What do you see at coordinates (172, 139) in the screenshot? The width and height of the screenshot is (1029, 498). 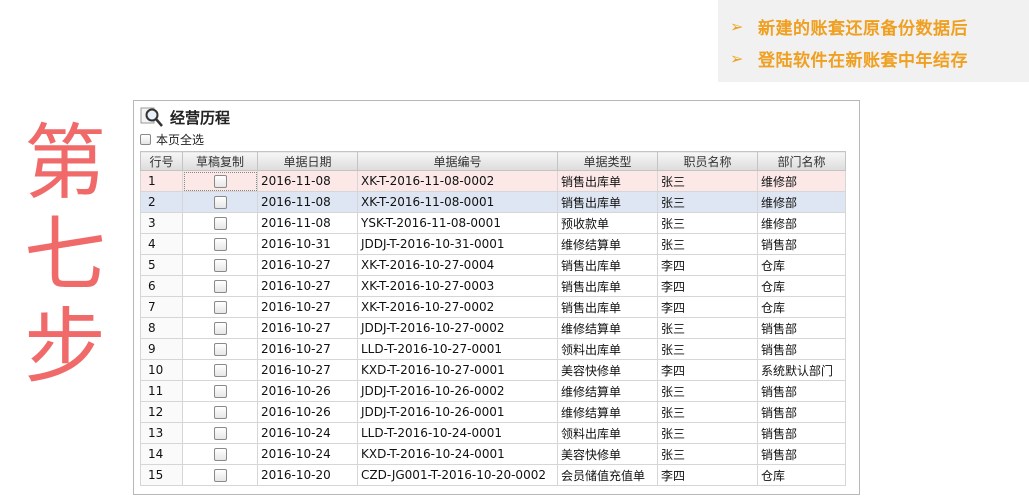 I see `select-all-checkbox: 本页全选` at bounding box center [172, 139].